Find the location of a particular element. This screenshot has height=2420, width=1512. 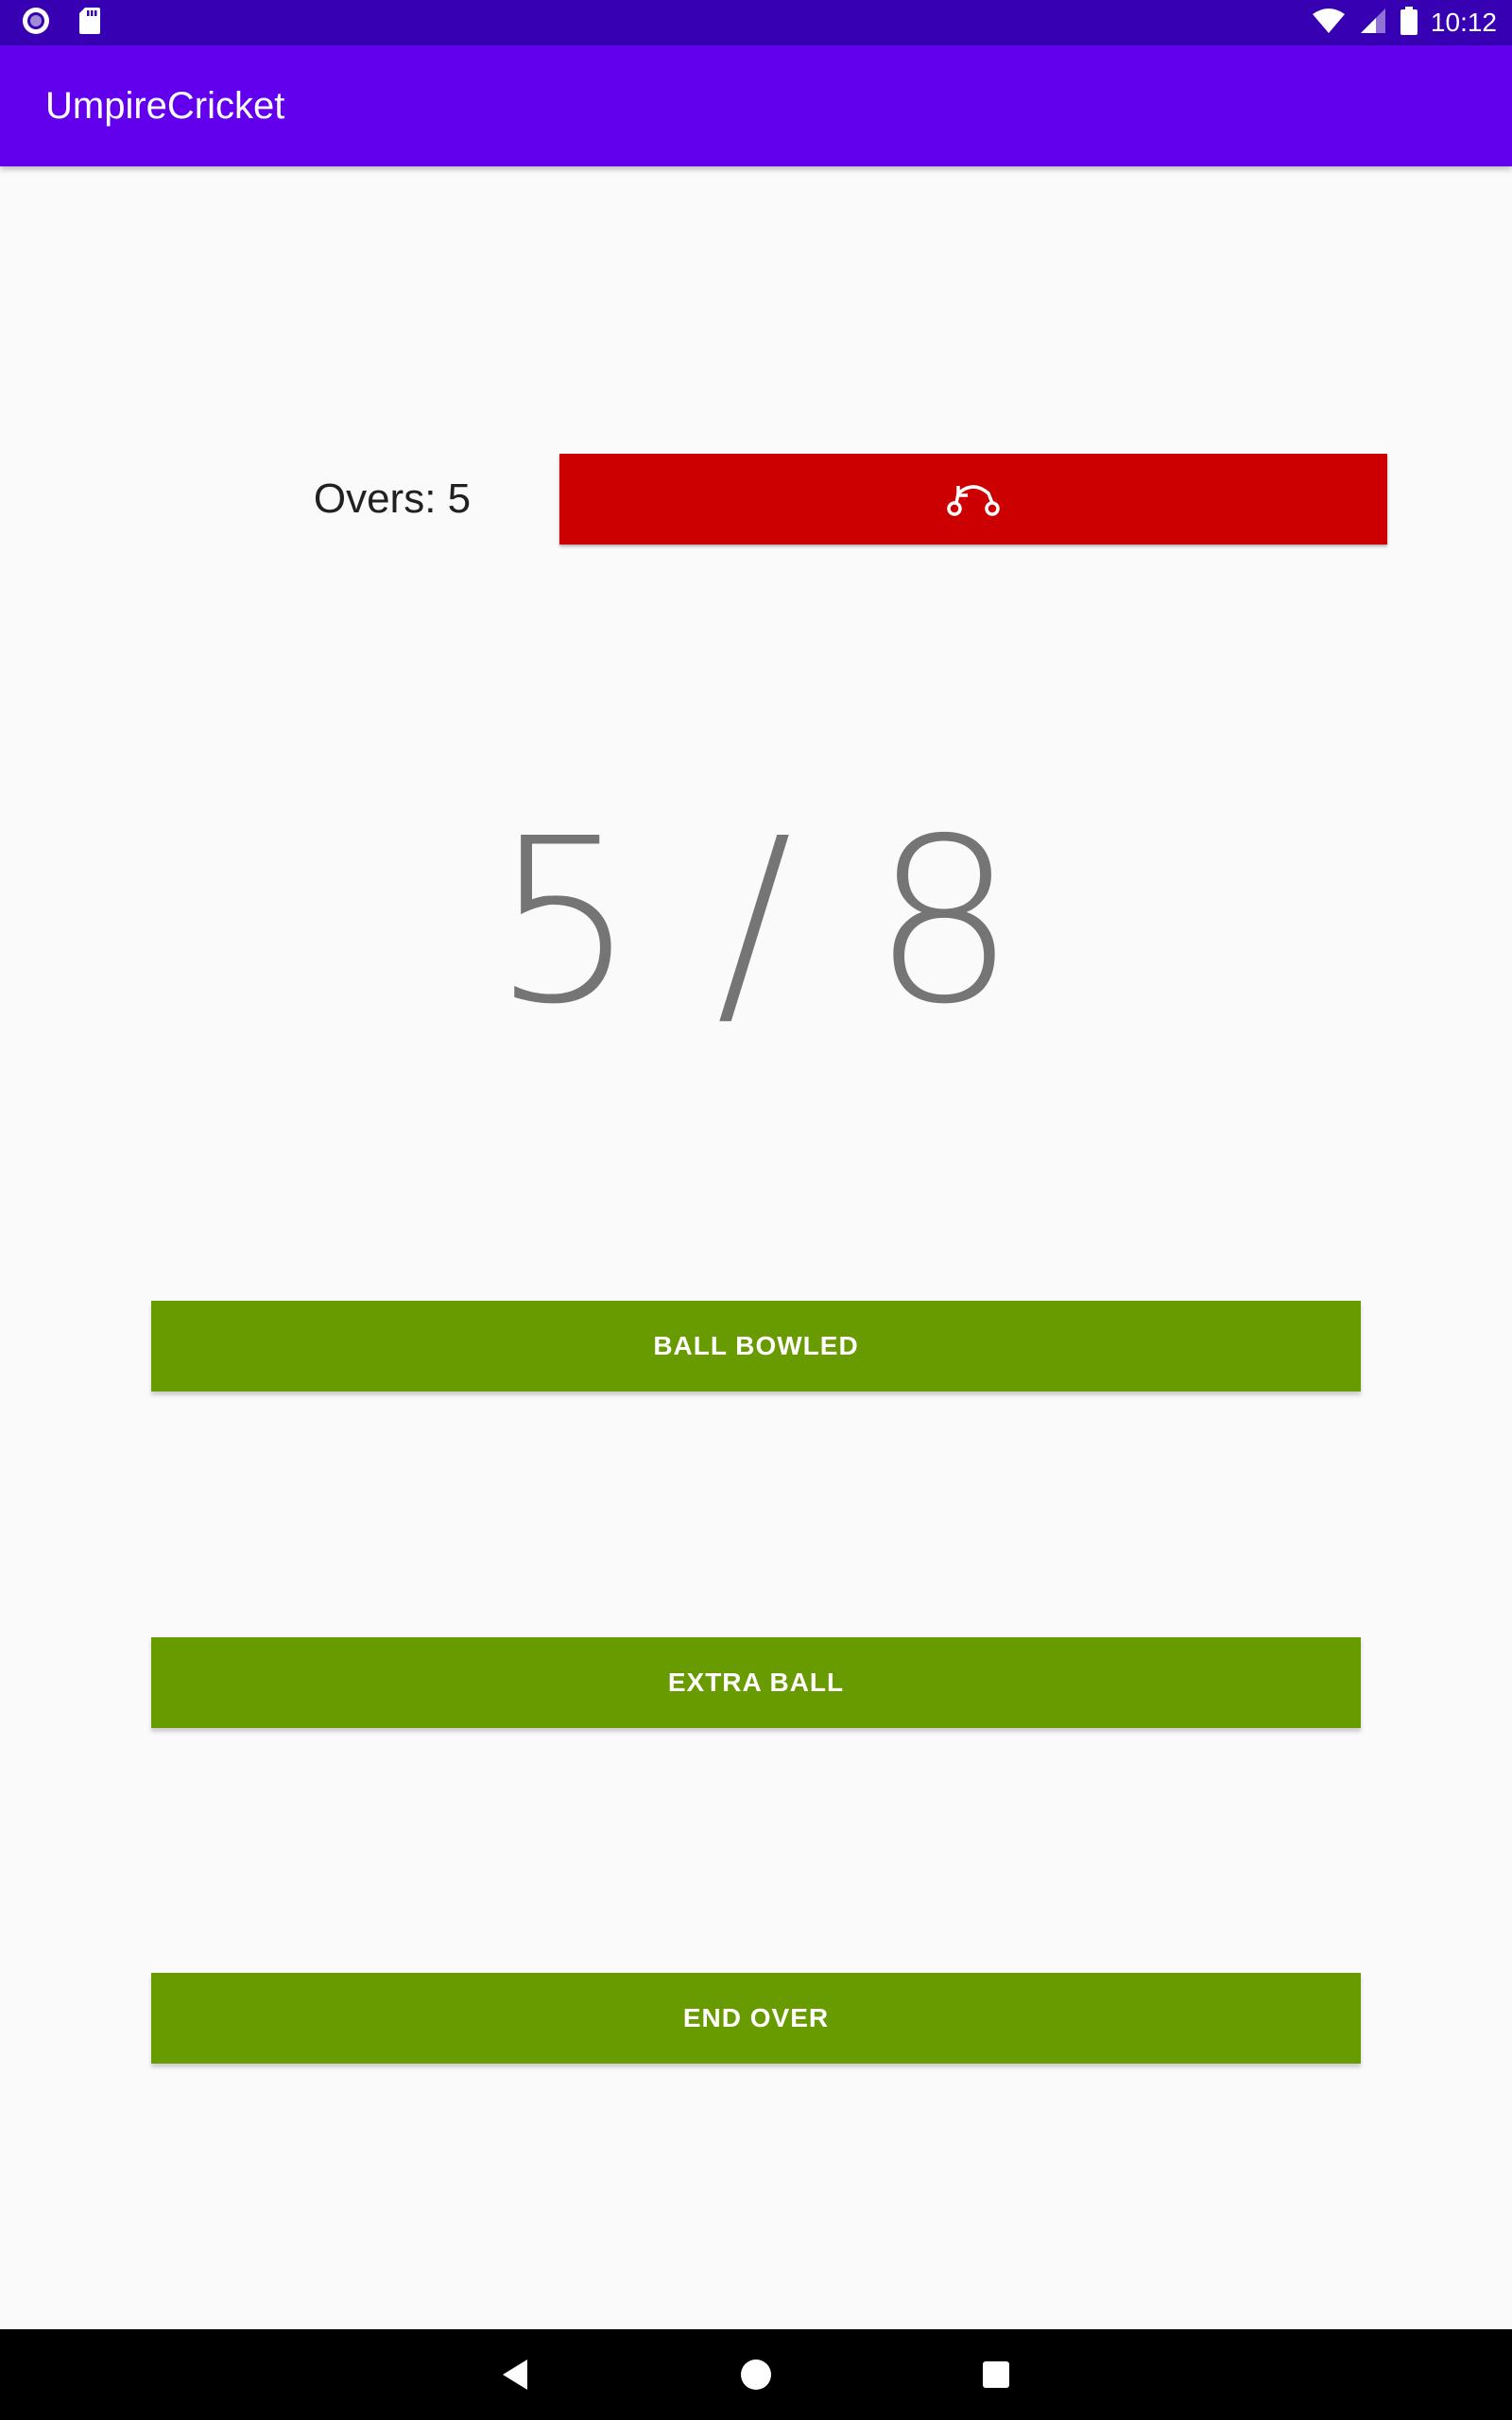

overs-label: Overs: 5 is located at coordinates (392, 498).